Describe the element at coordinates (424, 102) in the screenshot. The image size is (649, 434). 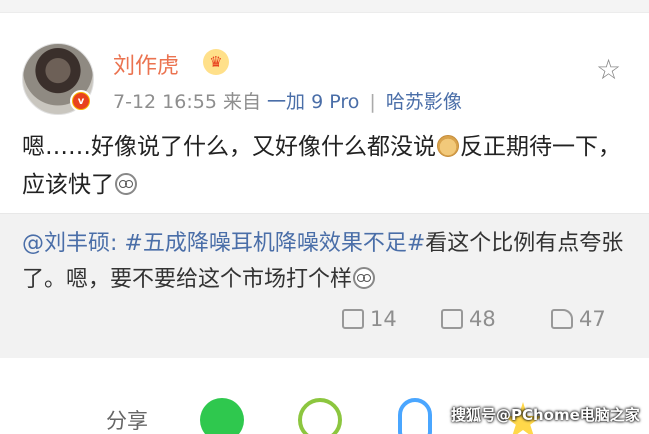
I see `camera-link: 哈苏影像` at that location.